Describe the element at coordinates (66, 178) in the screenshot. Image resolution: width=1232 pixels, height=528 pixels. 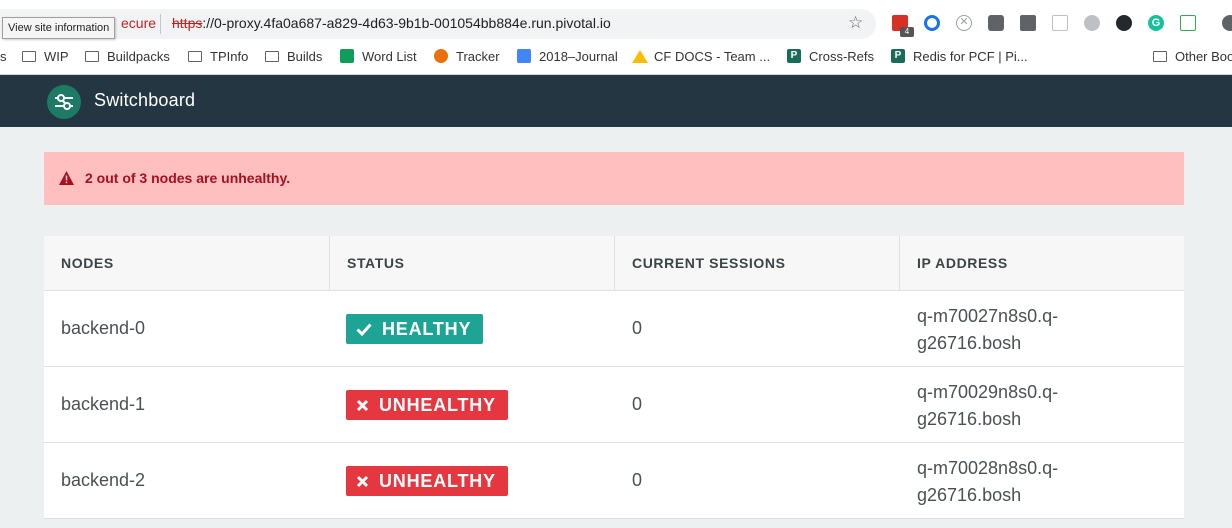
I see `warning-icon` at that location.